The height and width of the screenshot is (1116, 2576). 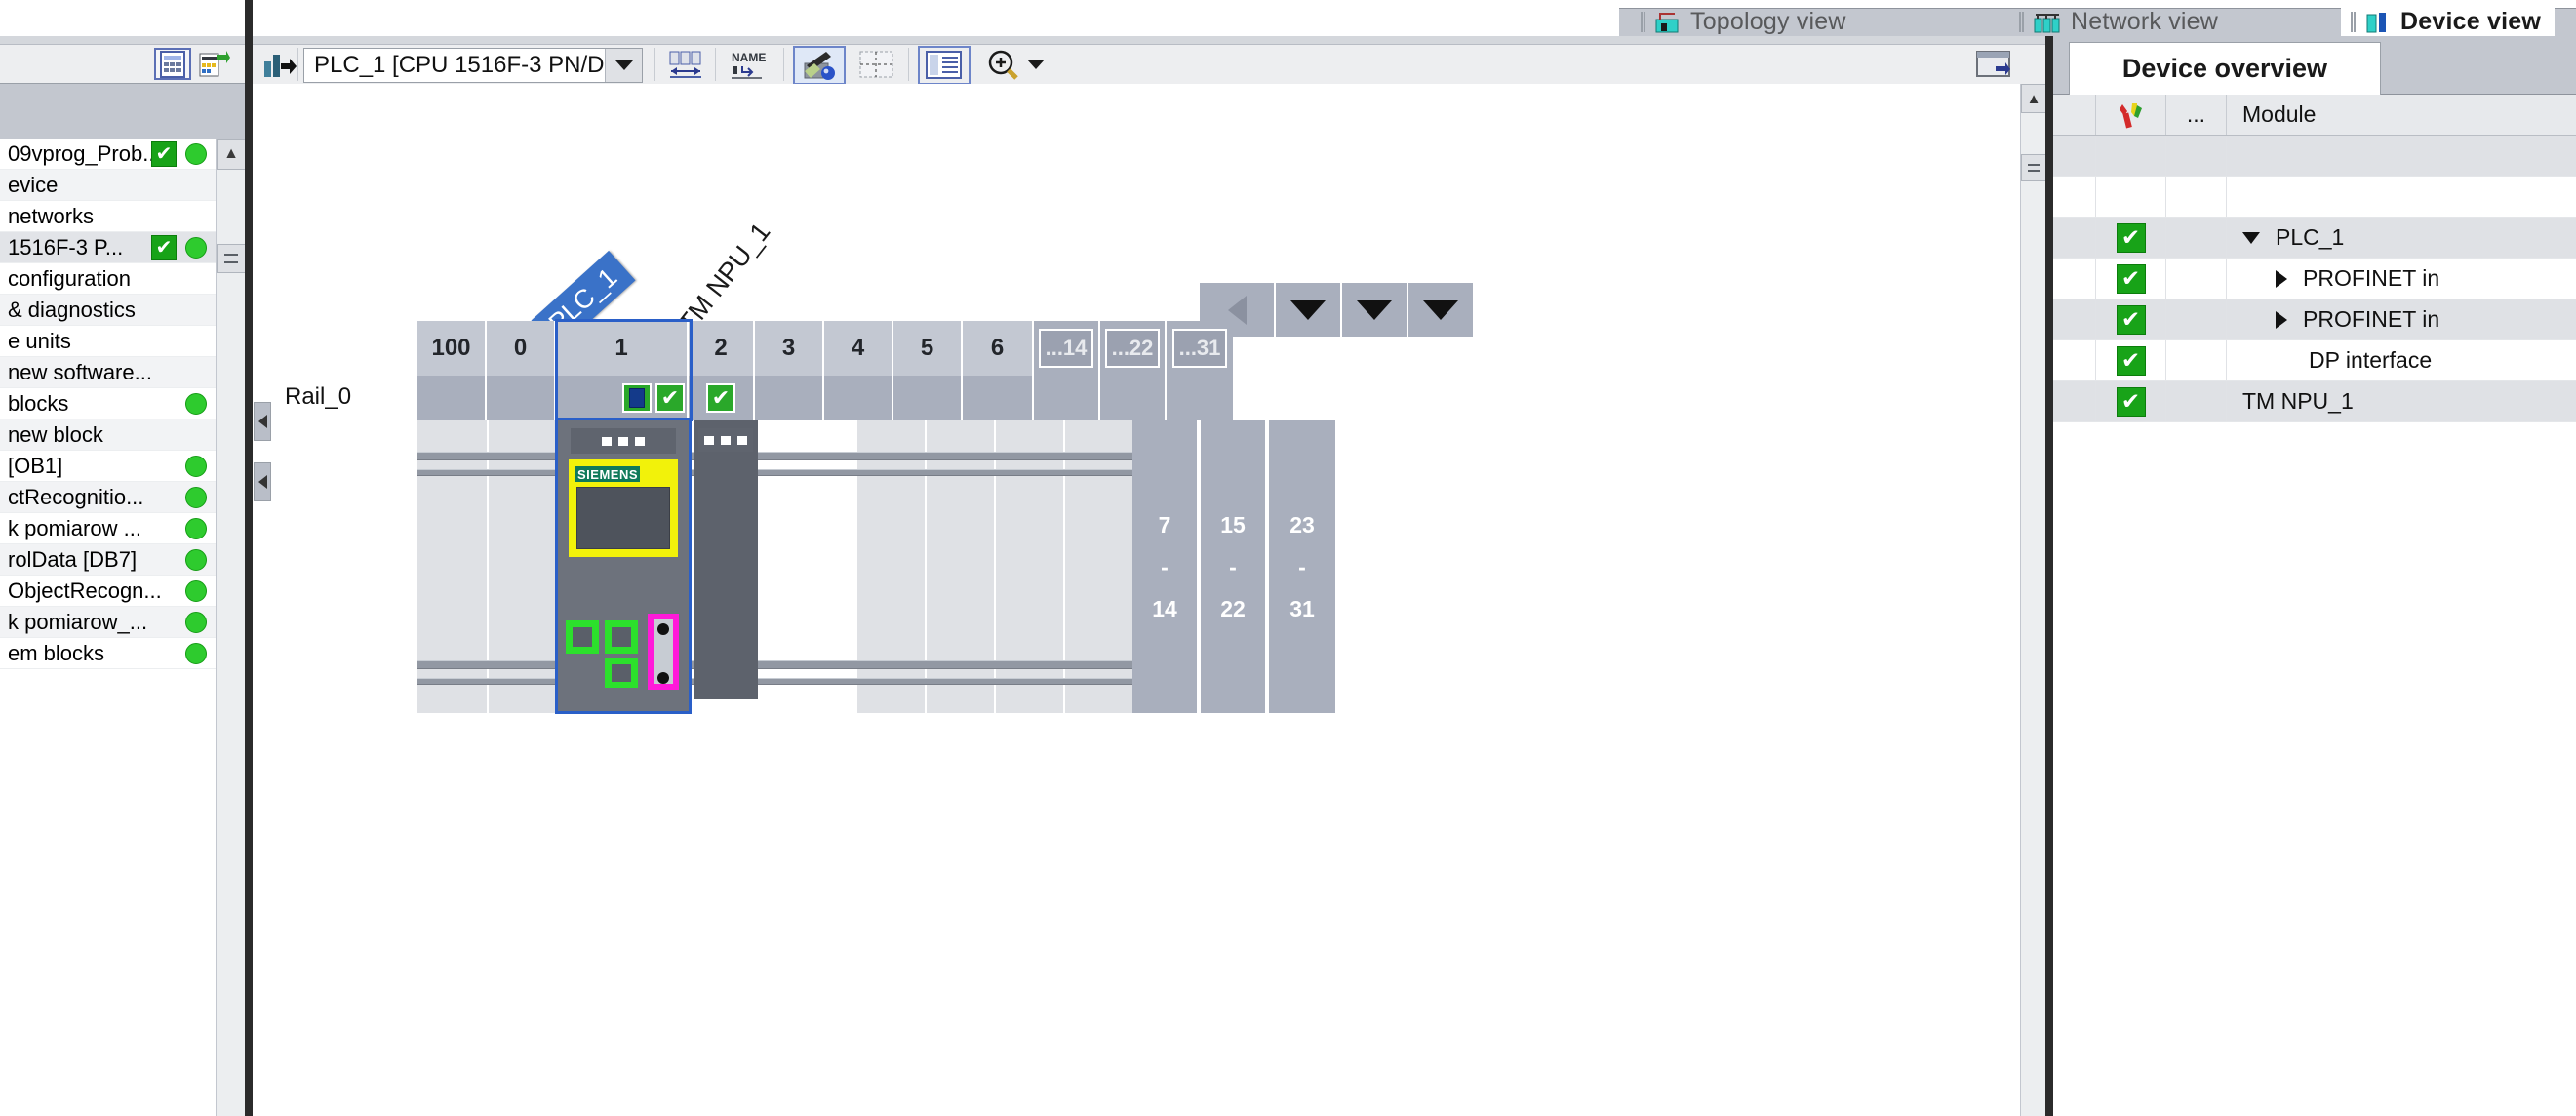 I want to click on project-tree-item: [OB1], so click(x=122, y=466).